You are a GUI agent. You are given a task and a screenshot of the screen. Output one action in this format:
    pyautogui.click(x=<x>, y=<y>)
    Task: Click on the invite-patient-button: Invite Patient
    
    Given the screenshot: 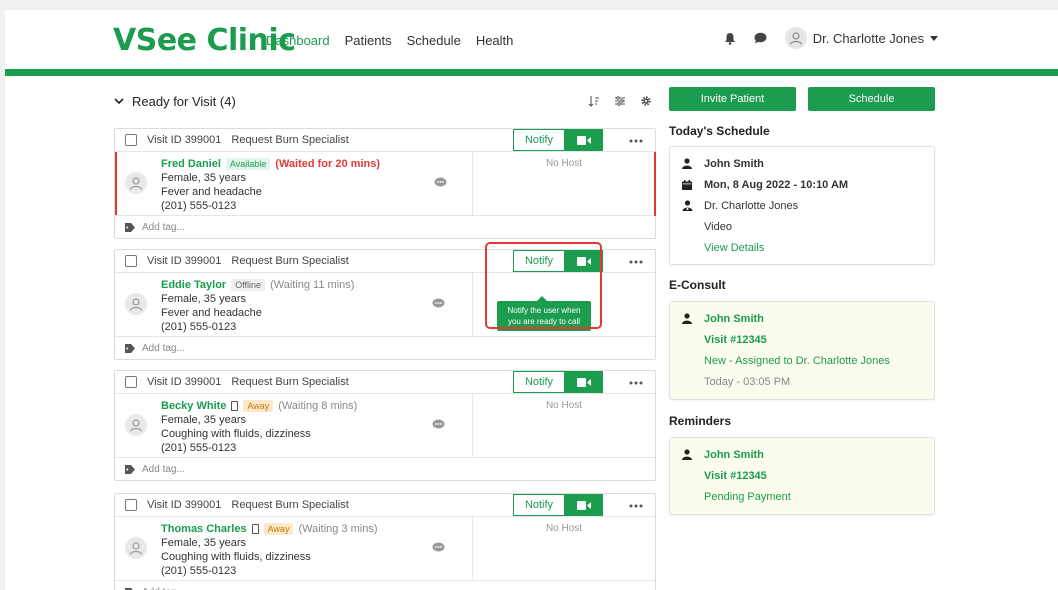 What is the action you would take?
    pyautogui.click(x=732, y=99)
    